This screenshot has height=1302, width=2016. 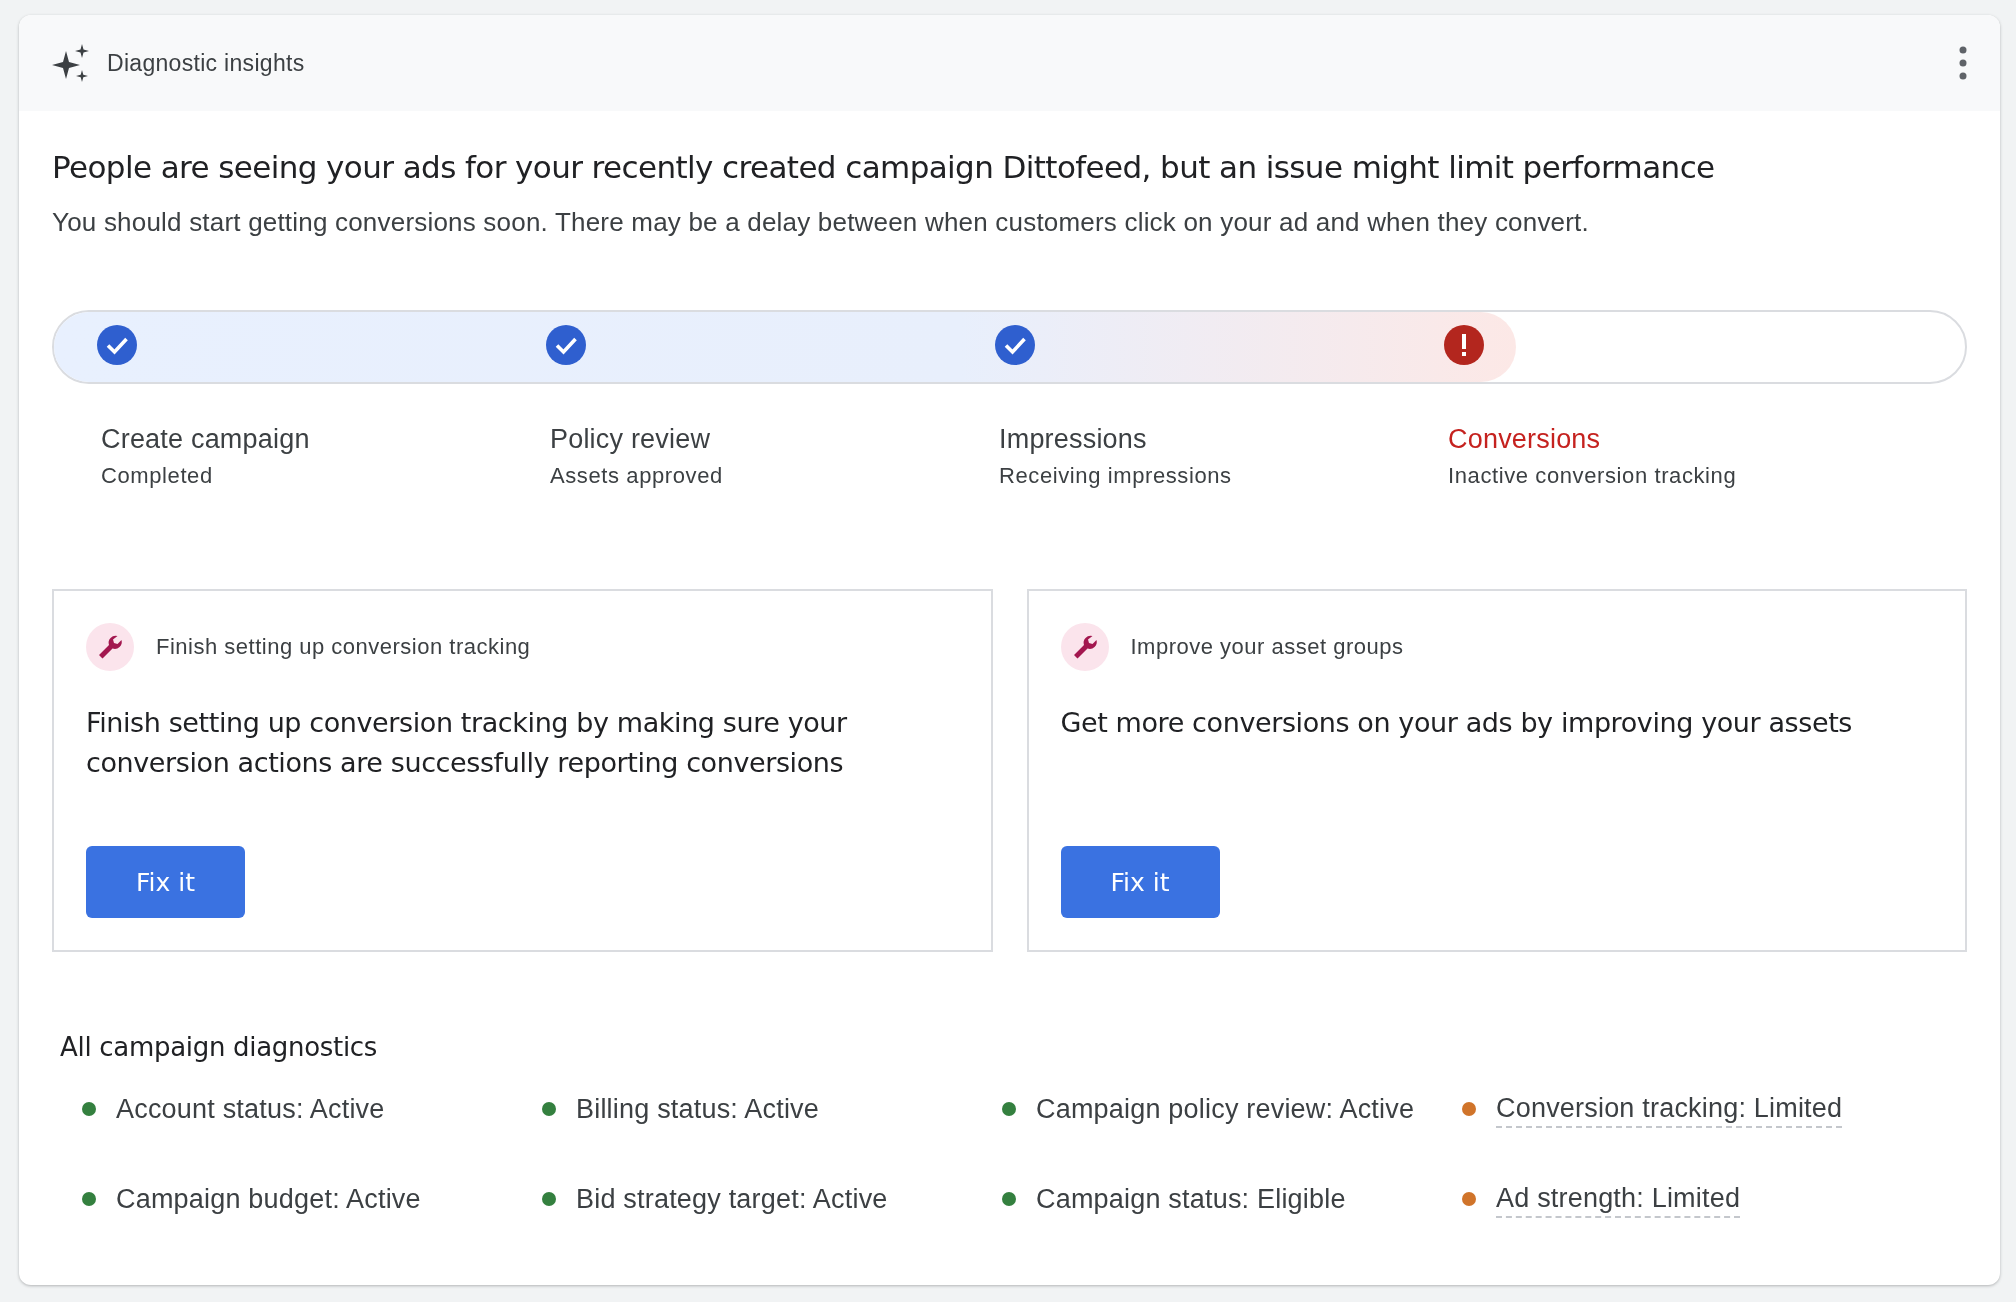 I want to click on summary-text: You should start getting conversions soon. There may be a delay between when customers click on your ad and when they convert., so click(x=821, y=222).